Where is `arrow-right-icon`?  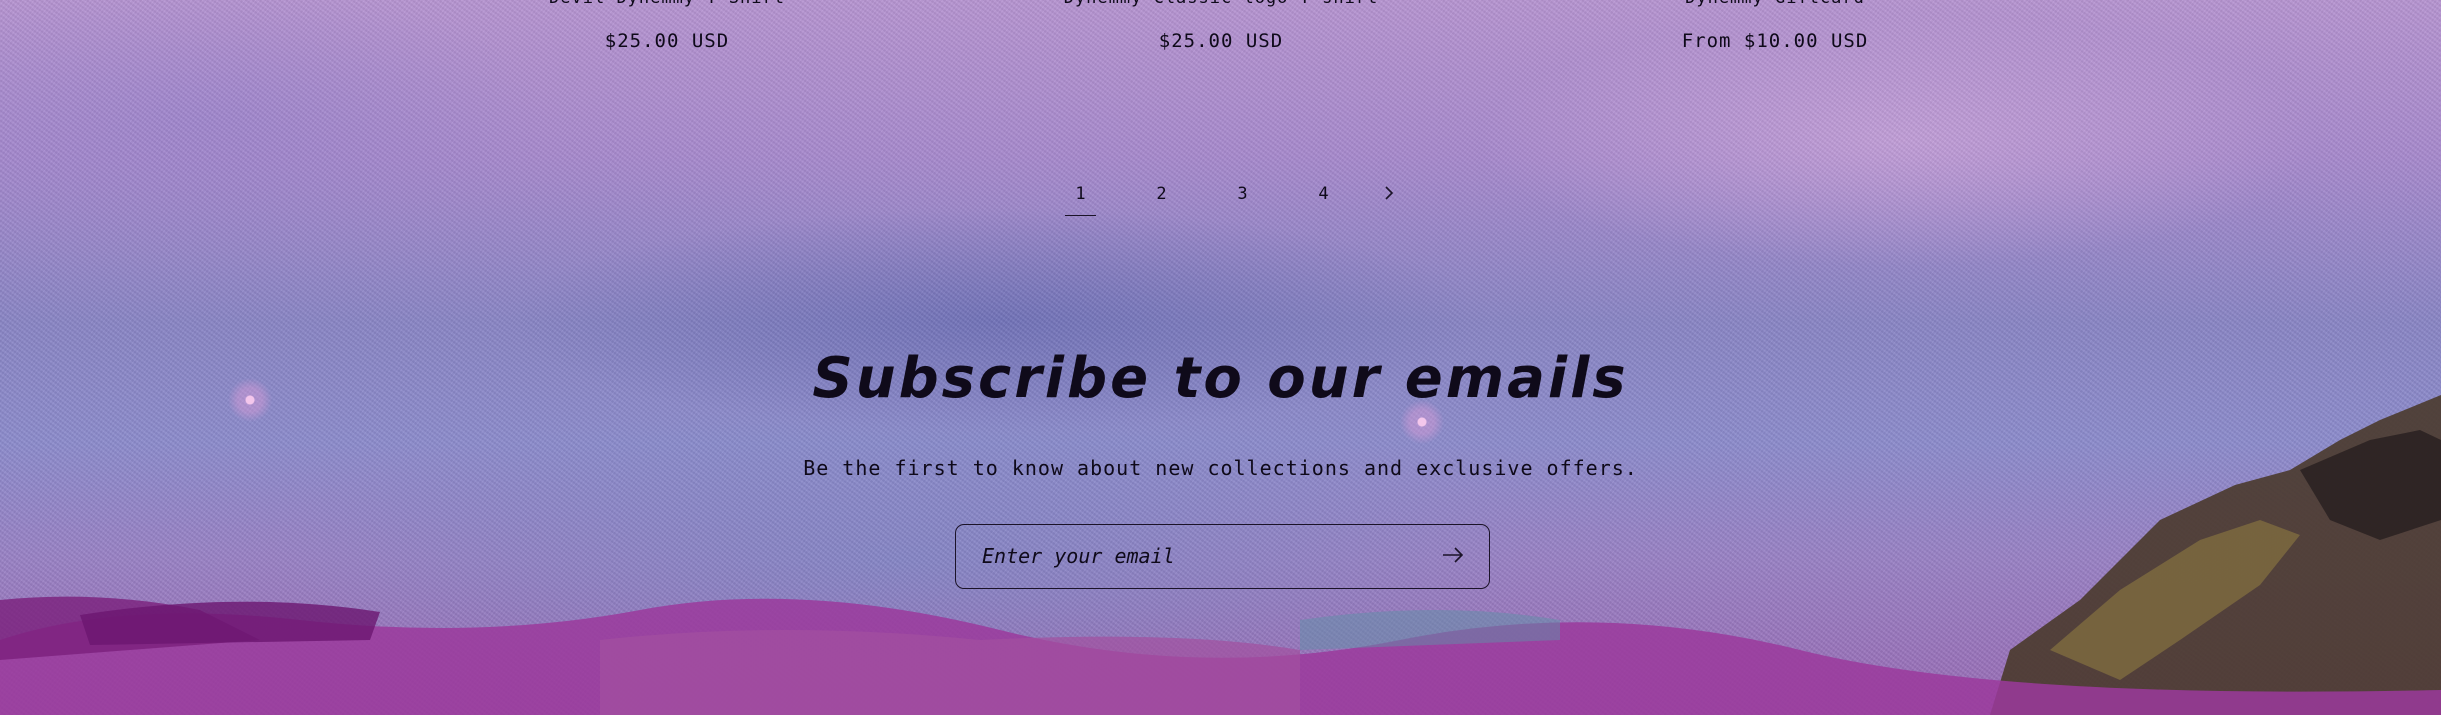
arrow-right-icon is located at coordinates (1453, 554).